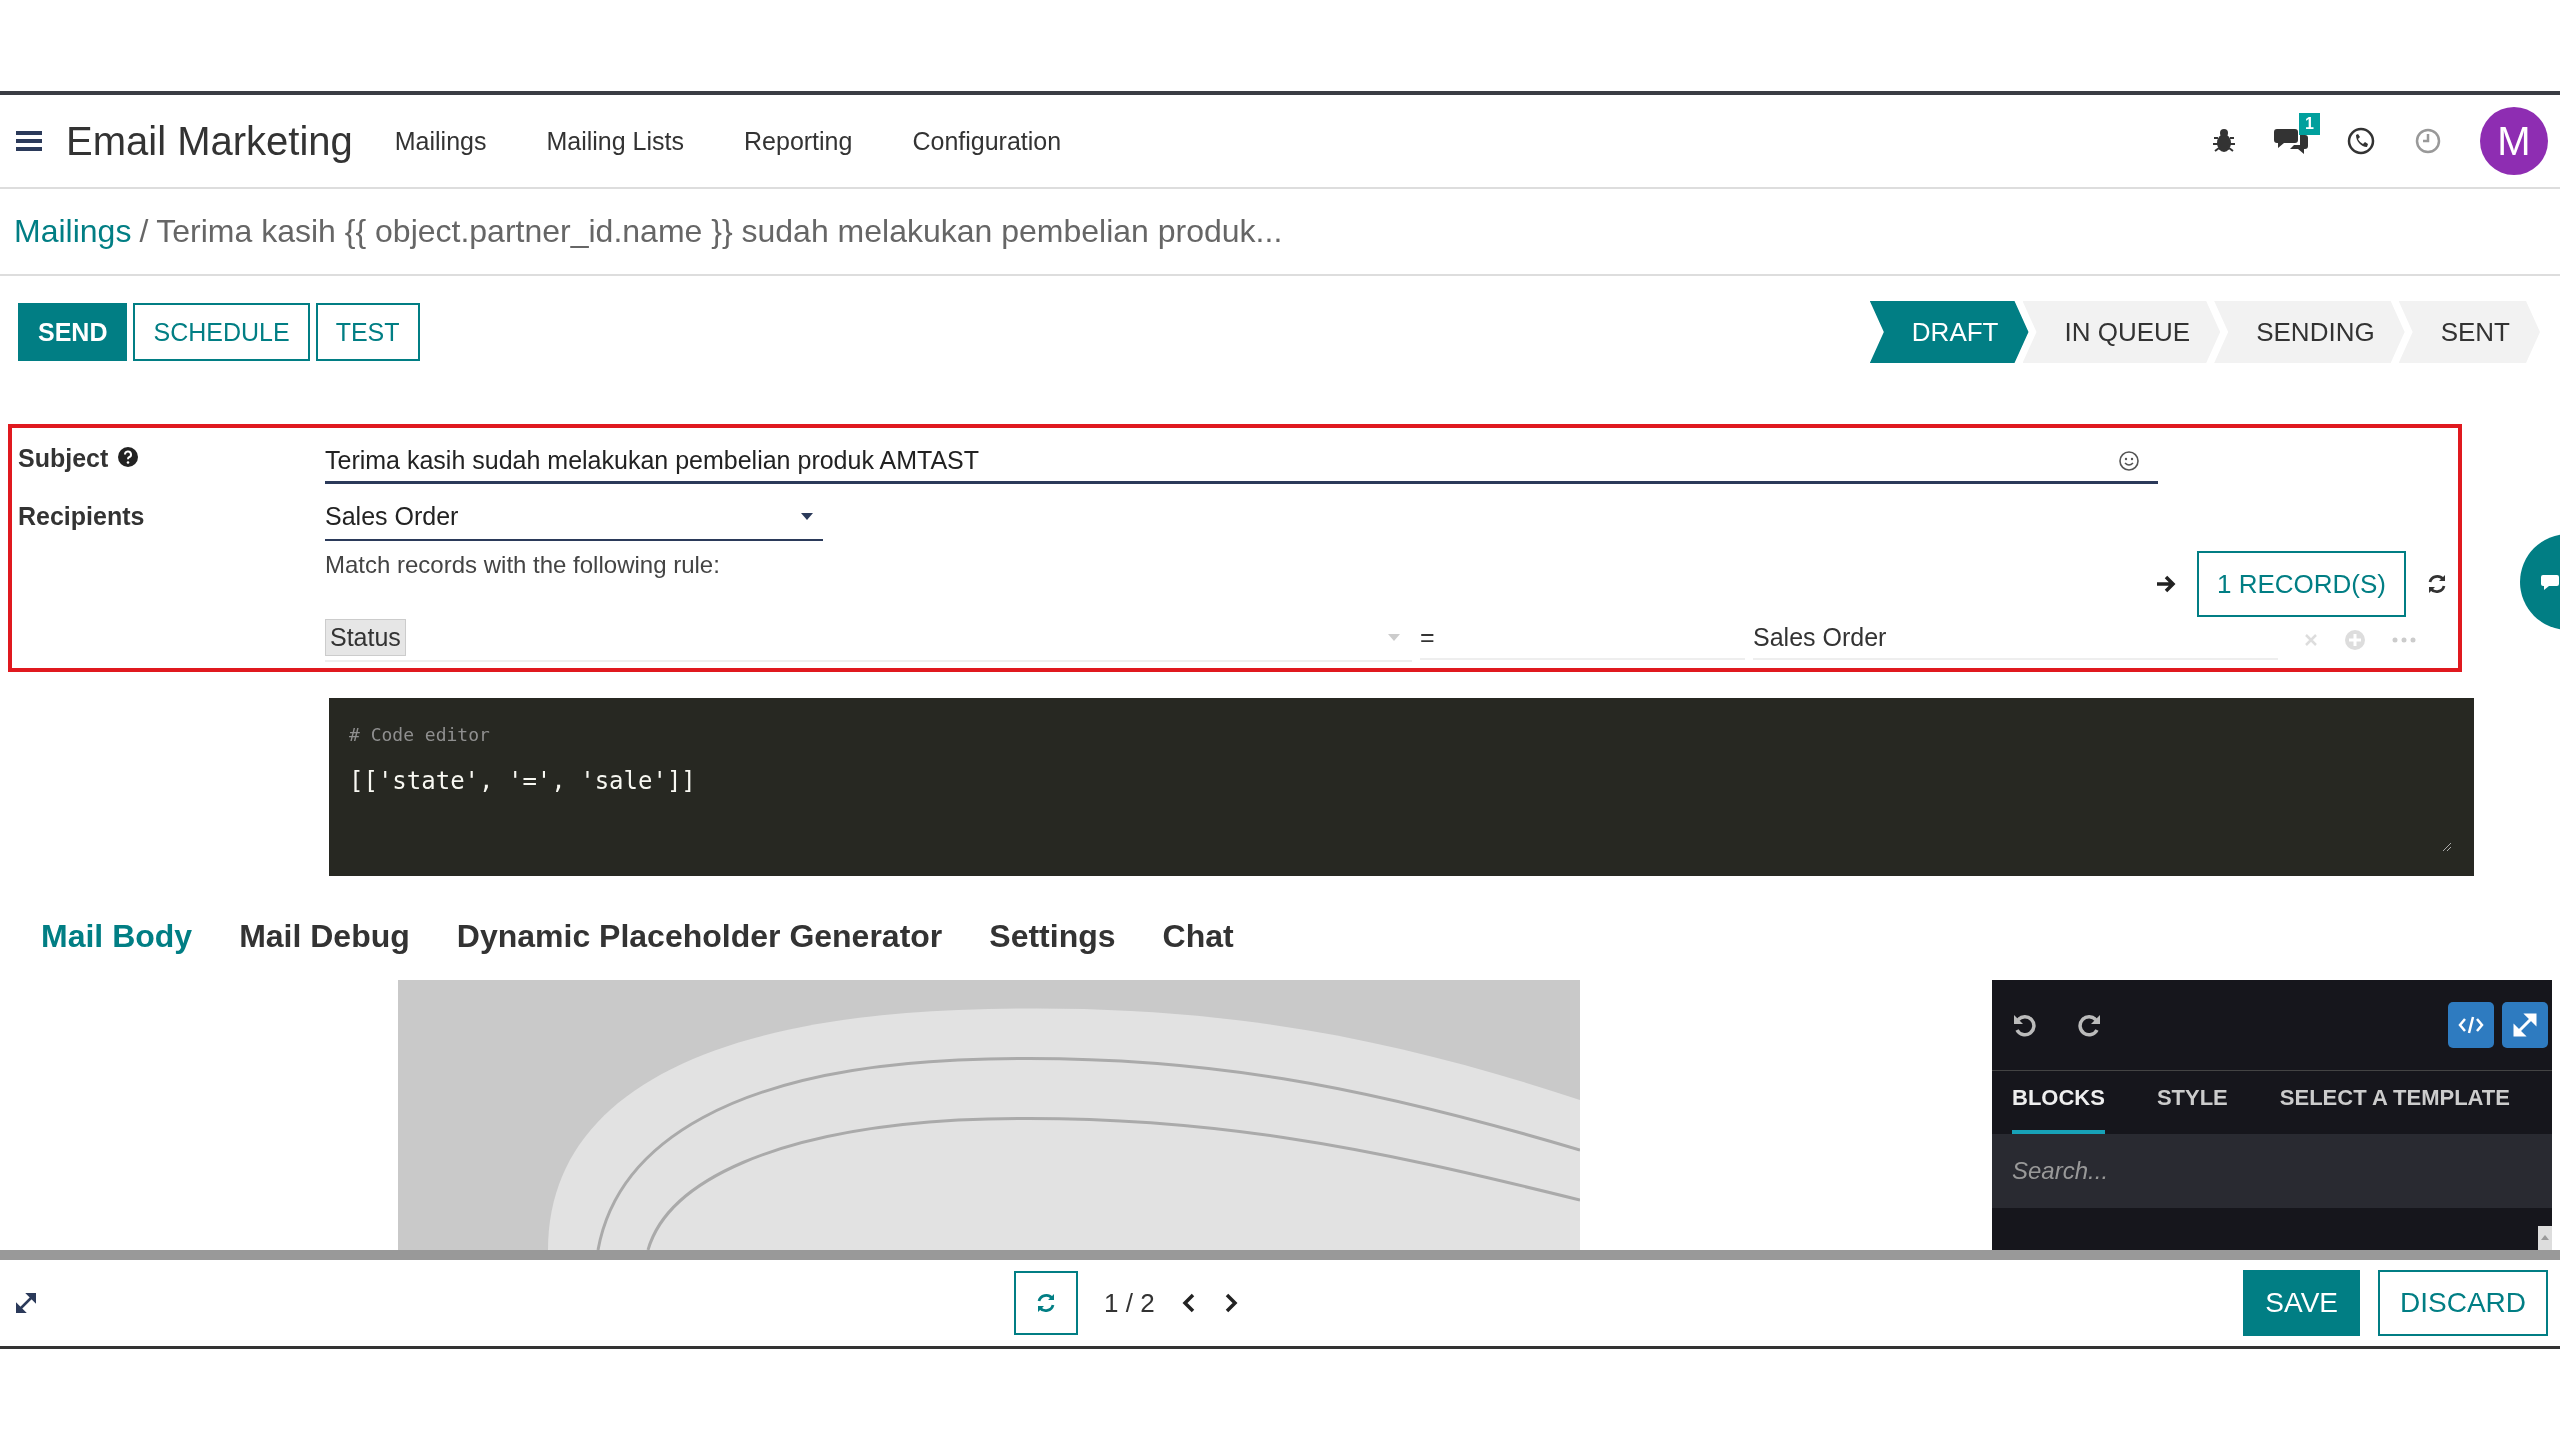 This screenshot has width=2560, height=1440. Describe the element at coordinates (2192, 1102) in the screenshot. I see `builder-tab: STYLE` at that location.